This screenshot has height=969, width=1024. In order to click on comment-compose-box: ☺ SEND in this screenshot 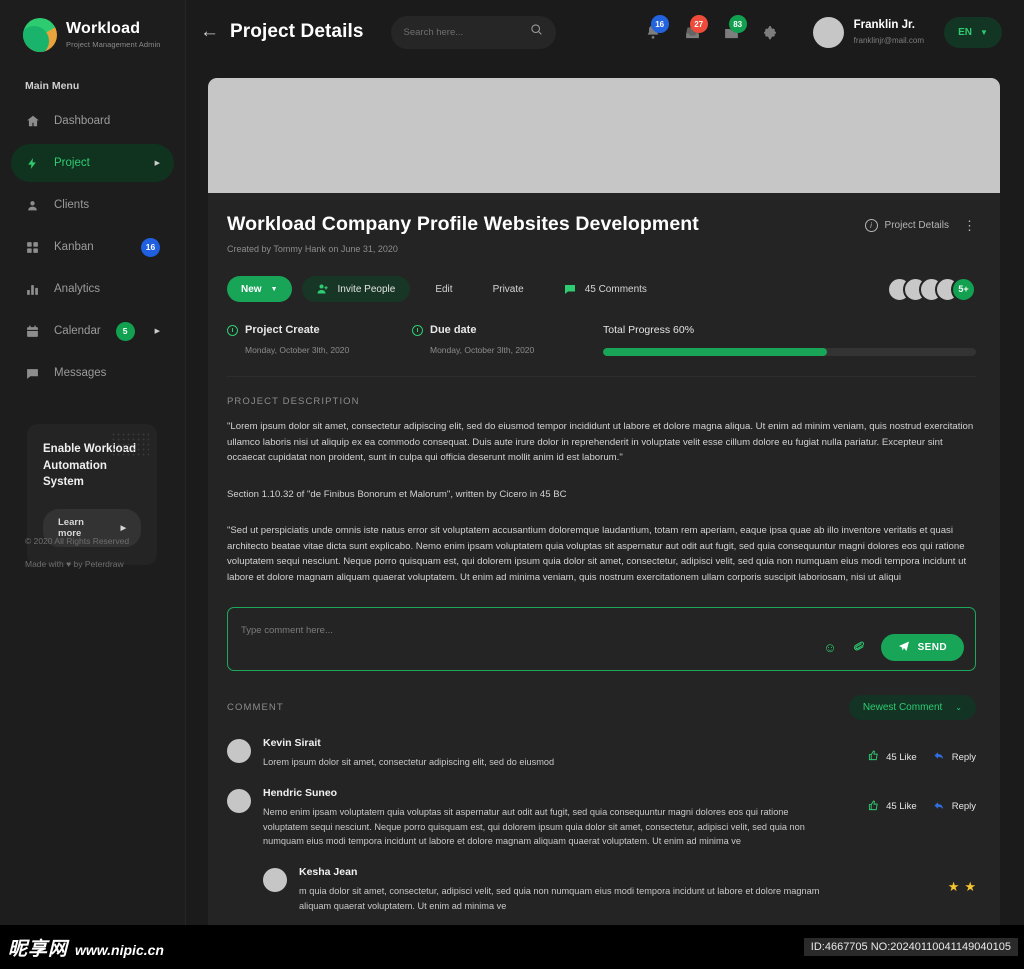, I will do `click(601, 639)`.